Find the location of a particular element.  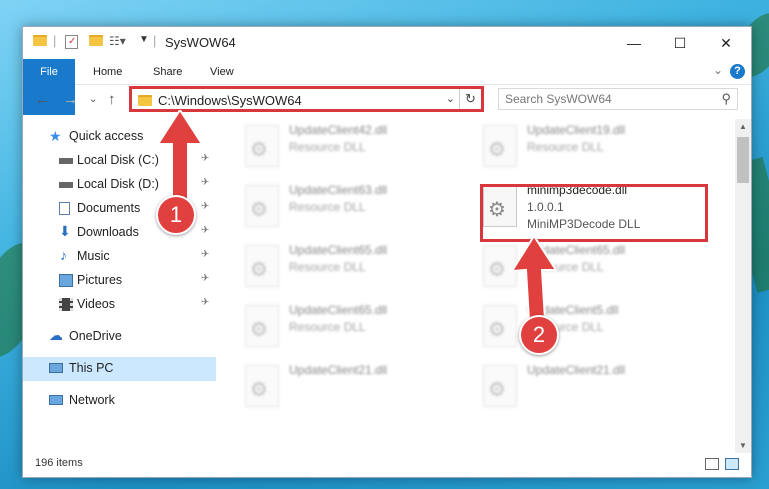

file-item: ⚙ UpdateClient19.dll Resource DLL is located at coordinates (592, 149).